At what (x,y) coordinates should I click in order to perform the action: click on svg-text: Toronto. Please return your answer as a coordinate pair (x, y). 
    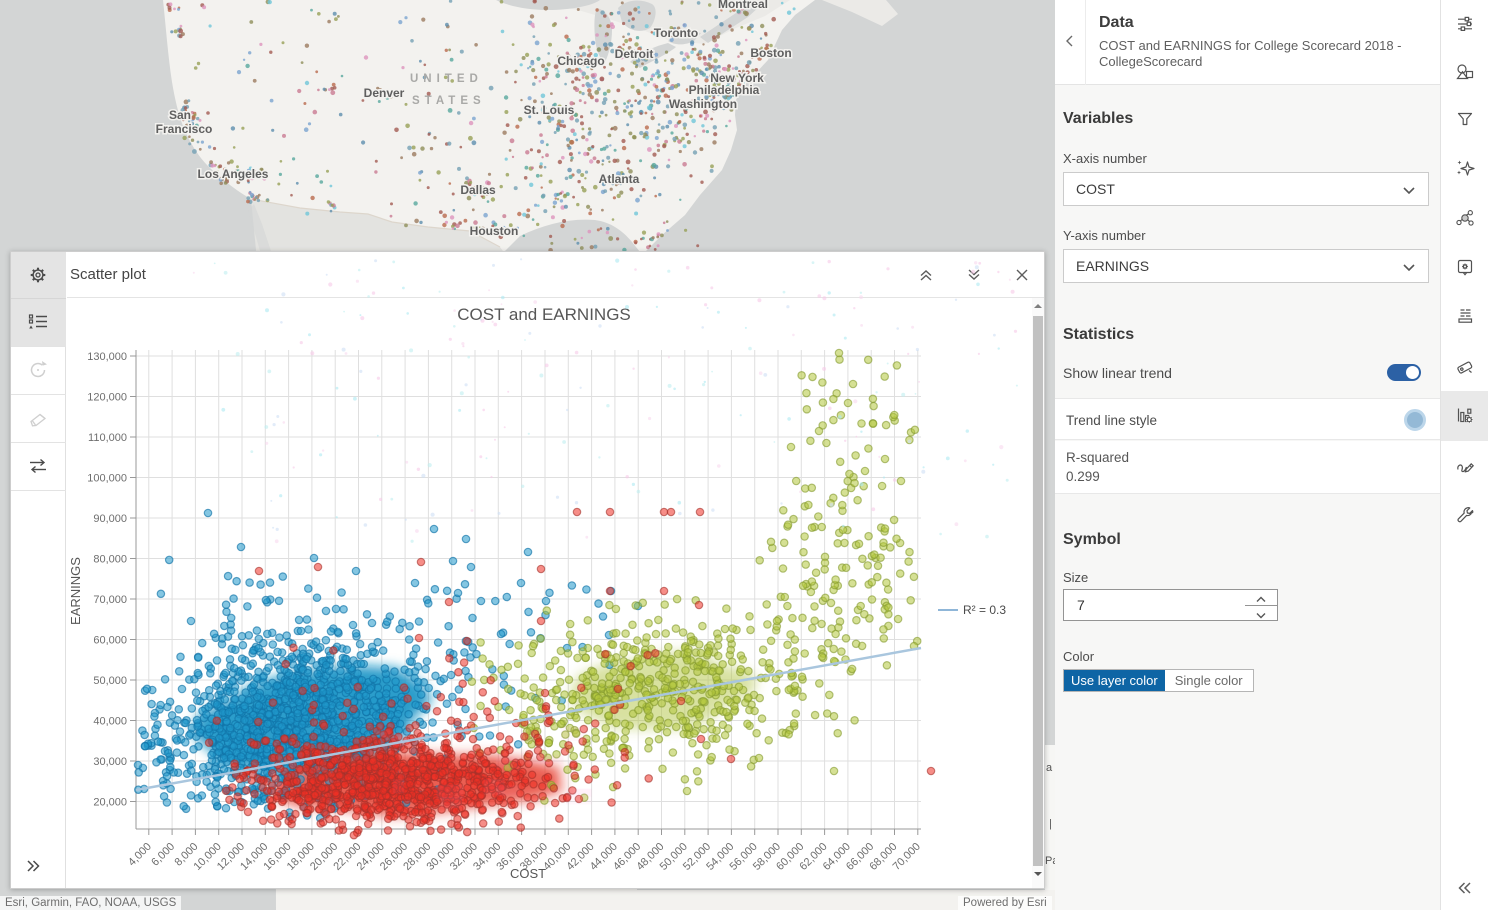
    Looking at the image, I should click on (676, 33).